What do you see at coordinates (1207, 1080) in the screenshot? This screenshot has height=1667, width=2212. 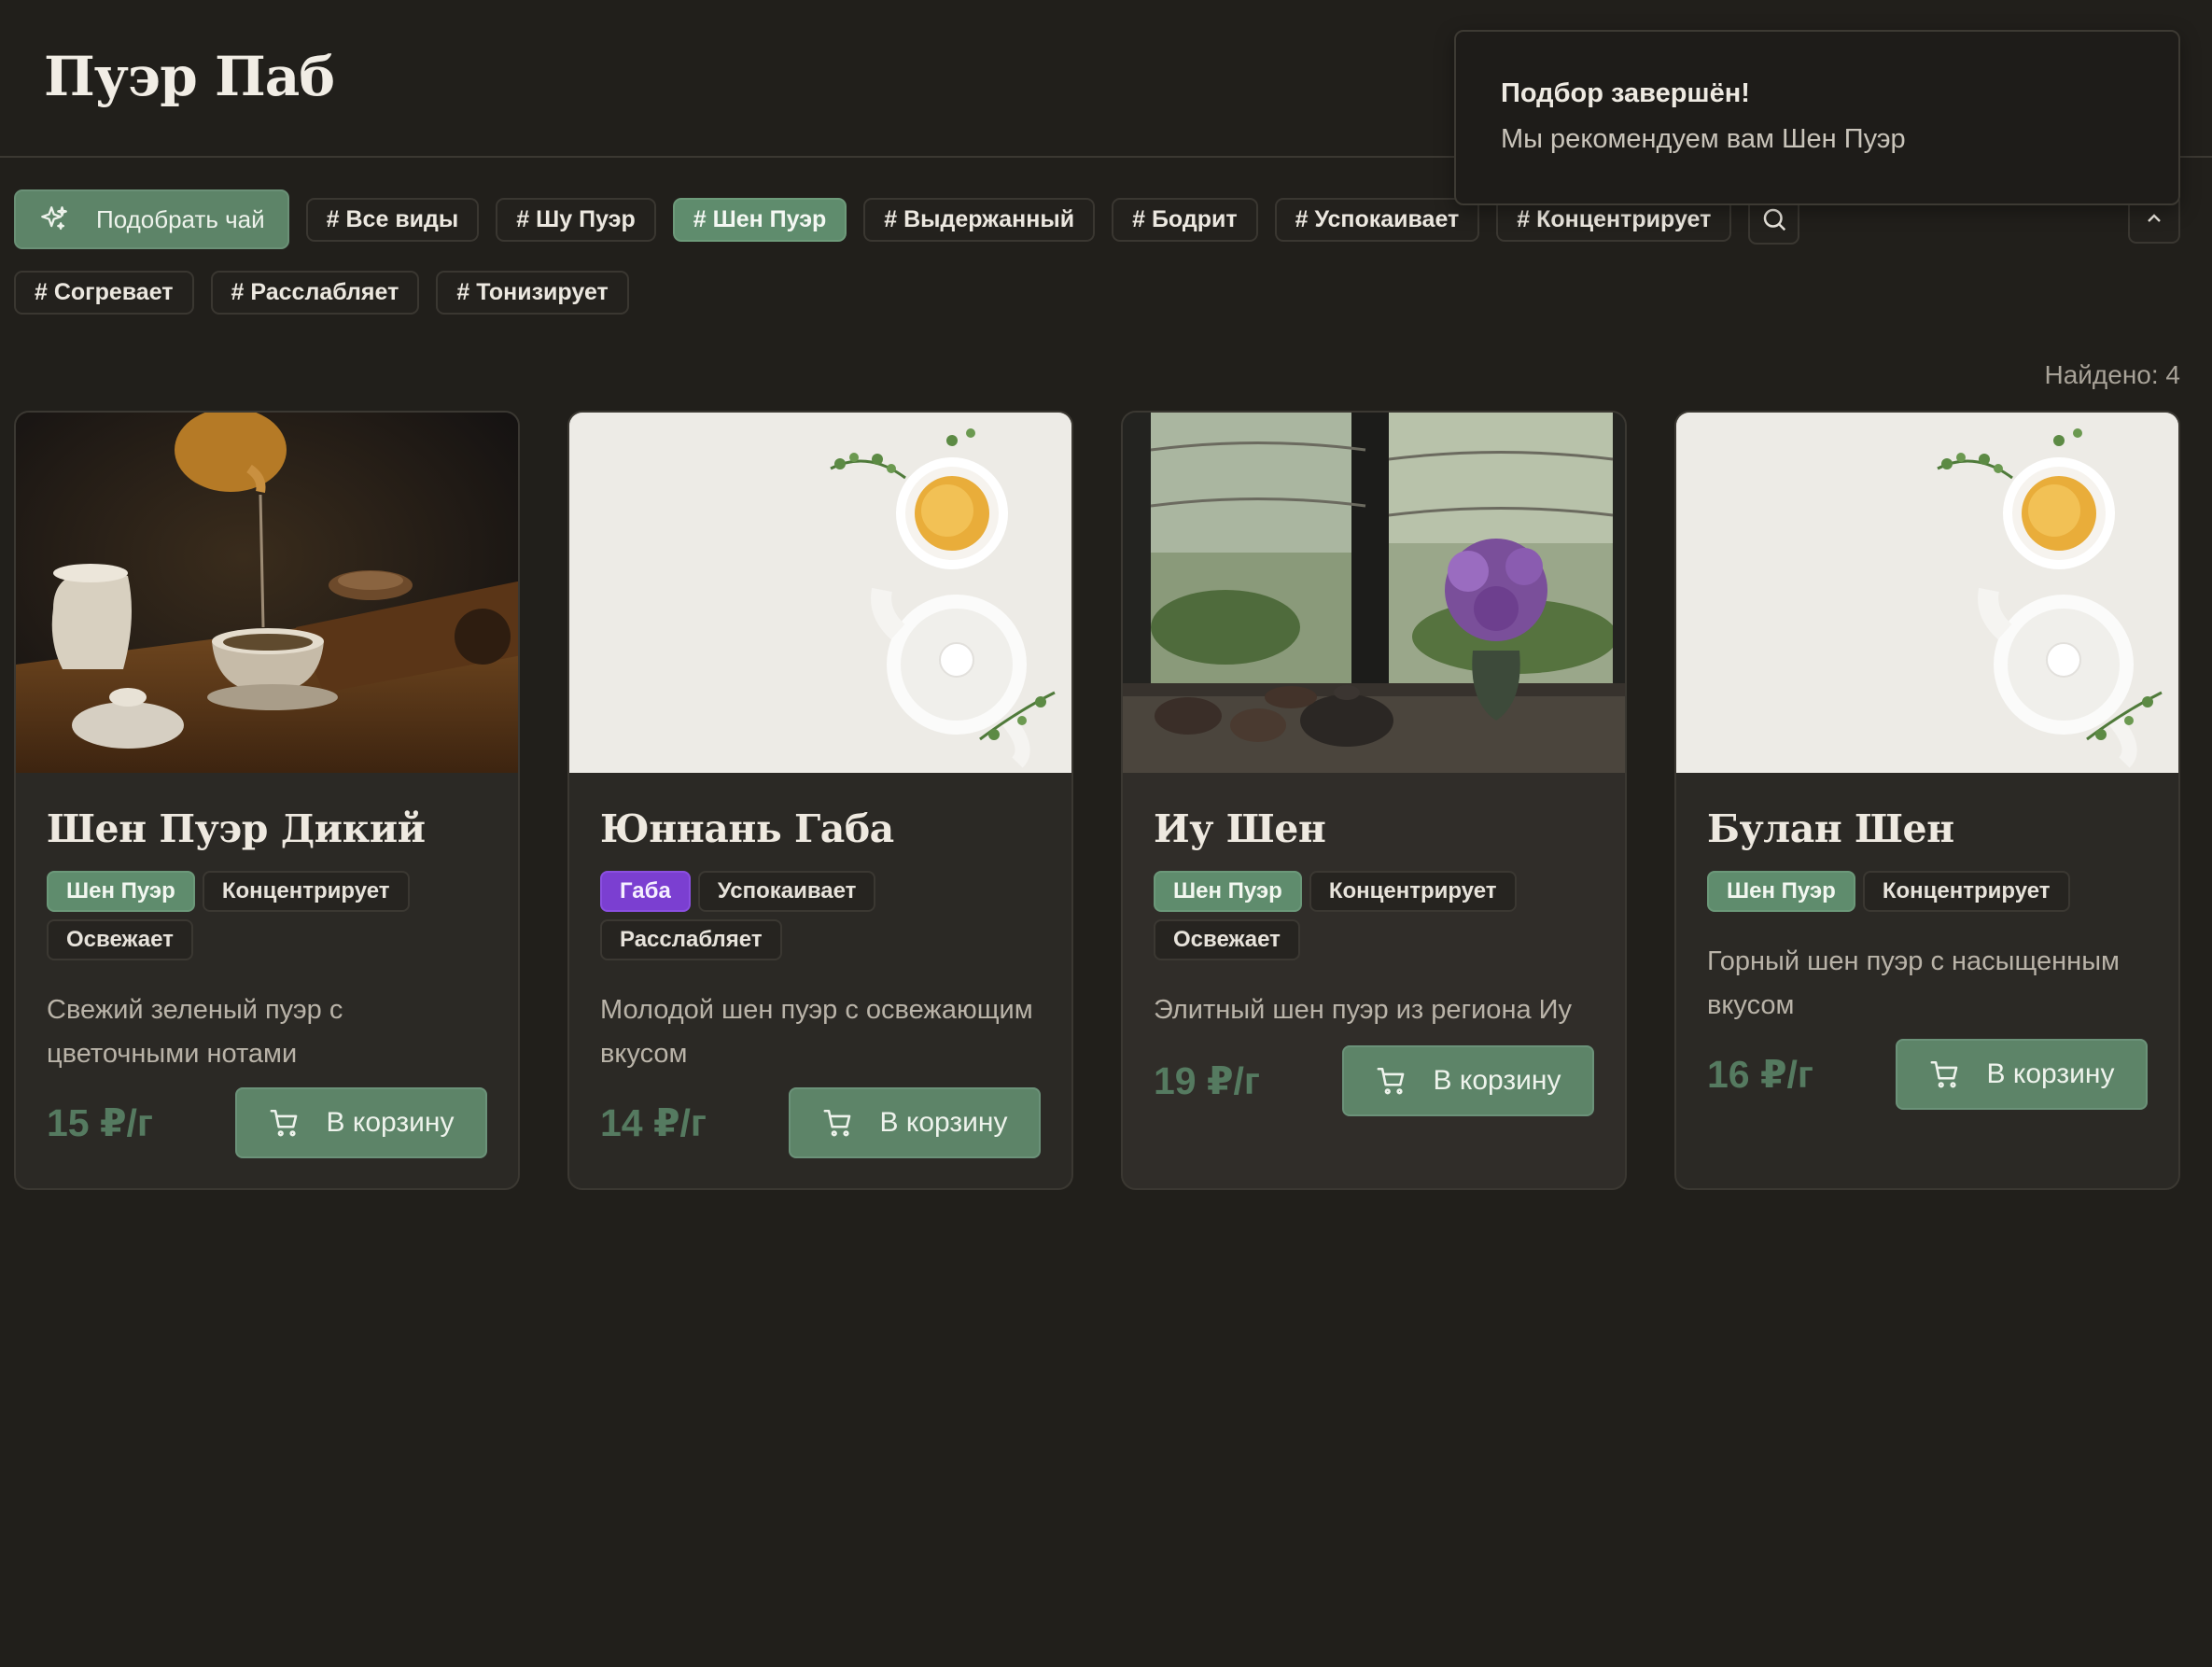 I see `product-price: 19 ₽/г` at bounding box center [1207, 1080].